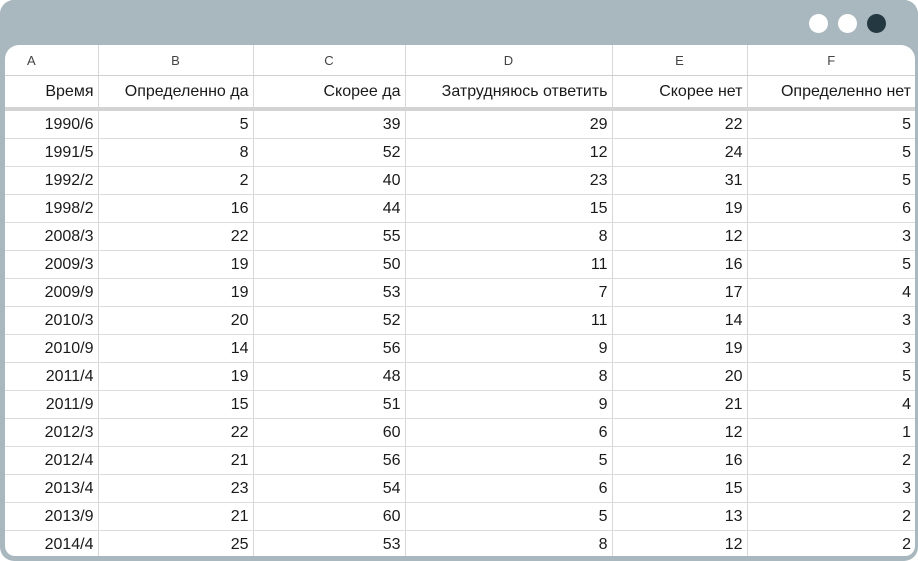 The image size is (918, 561). I want to click on table-cell: 2012/3, so click(52, 432).